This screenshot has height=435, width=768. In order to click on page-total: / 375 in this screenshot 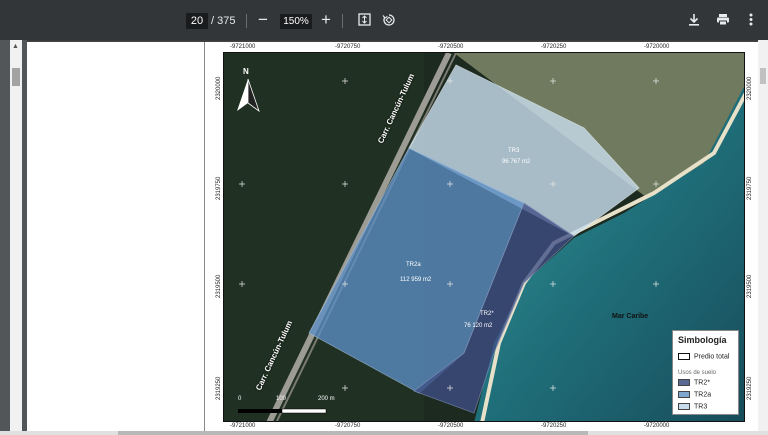, I will do `click(223, 21)`.